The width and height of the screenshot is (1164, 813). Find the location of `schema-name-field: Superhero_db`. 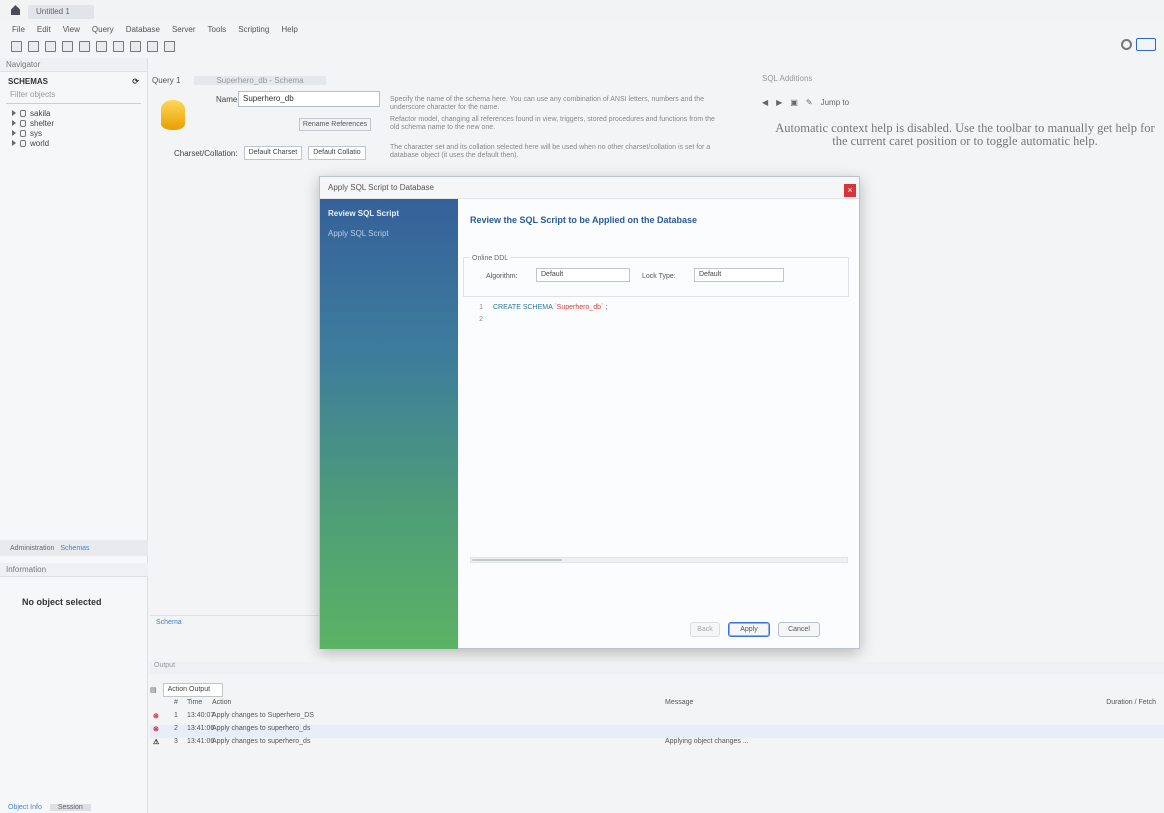

schema-name-field: Superhero_db is located at coordinates (309, 99).